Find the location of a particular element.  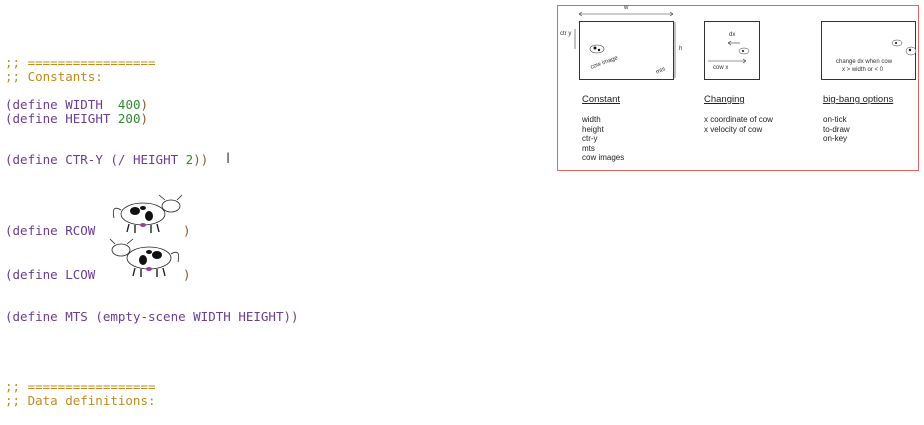

define-height-line: (define HEIGHT 200) is located at coordinates (76, 119).